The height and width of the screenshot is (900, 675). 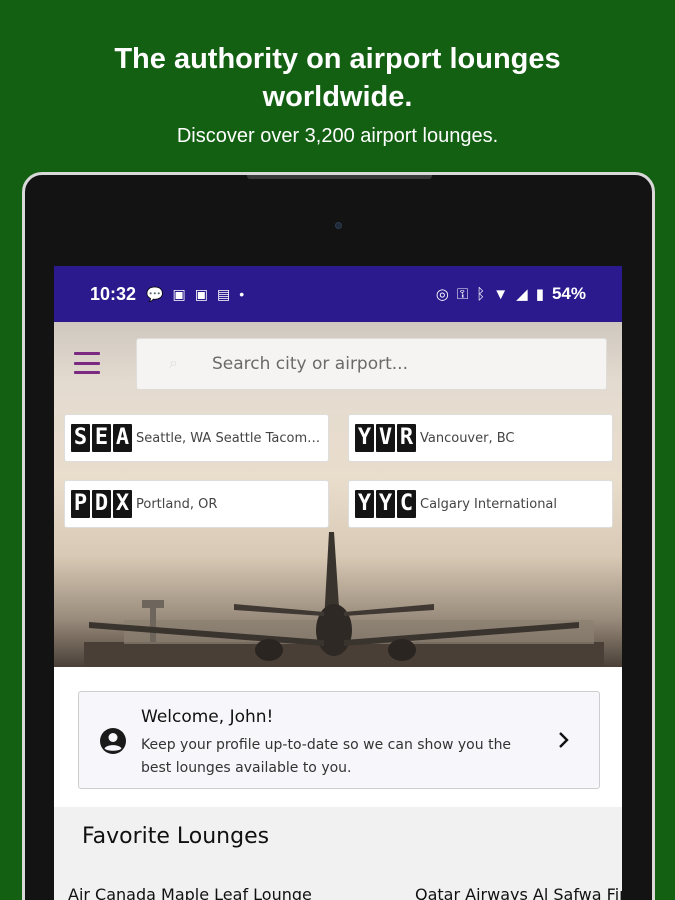 What do you see at coordinates (344, 599) in the screenshot?
I see `airplane-image` at bounding box center [344, 599].